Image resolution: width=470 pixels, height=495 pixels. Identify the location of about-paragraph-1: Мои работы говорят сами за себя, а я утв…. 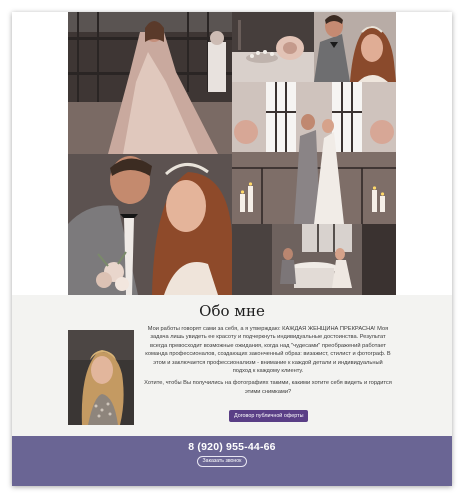
(268, 350).